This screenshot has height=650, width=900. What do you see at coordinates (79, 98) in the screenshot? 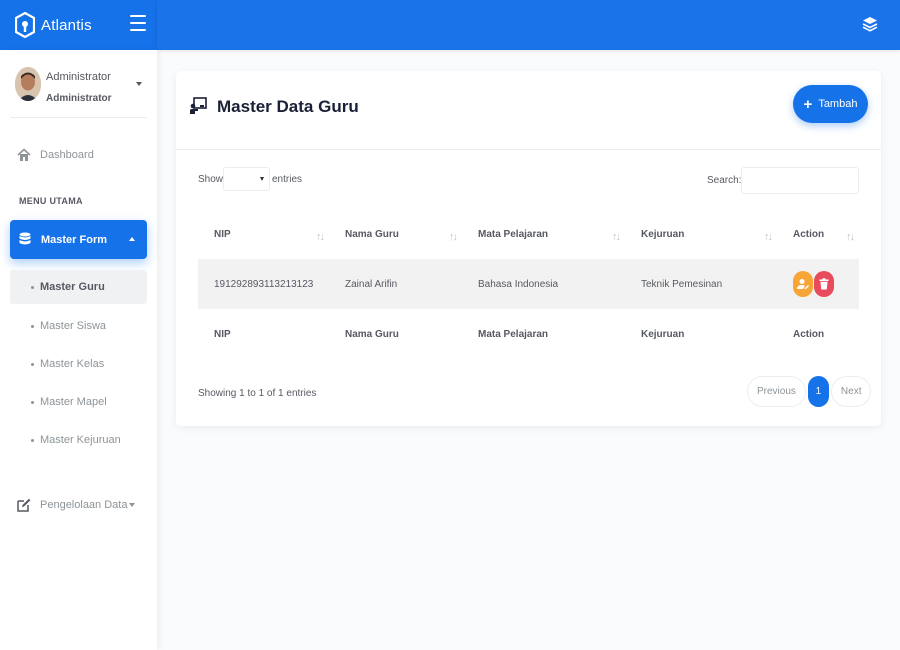
I see `user-role: Administrator` at bounding box center [79, 98].